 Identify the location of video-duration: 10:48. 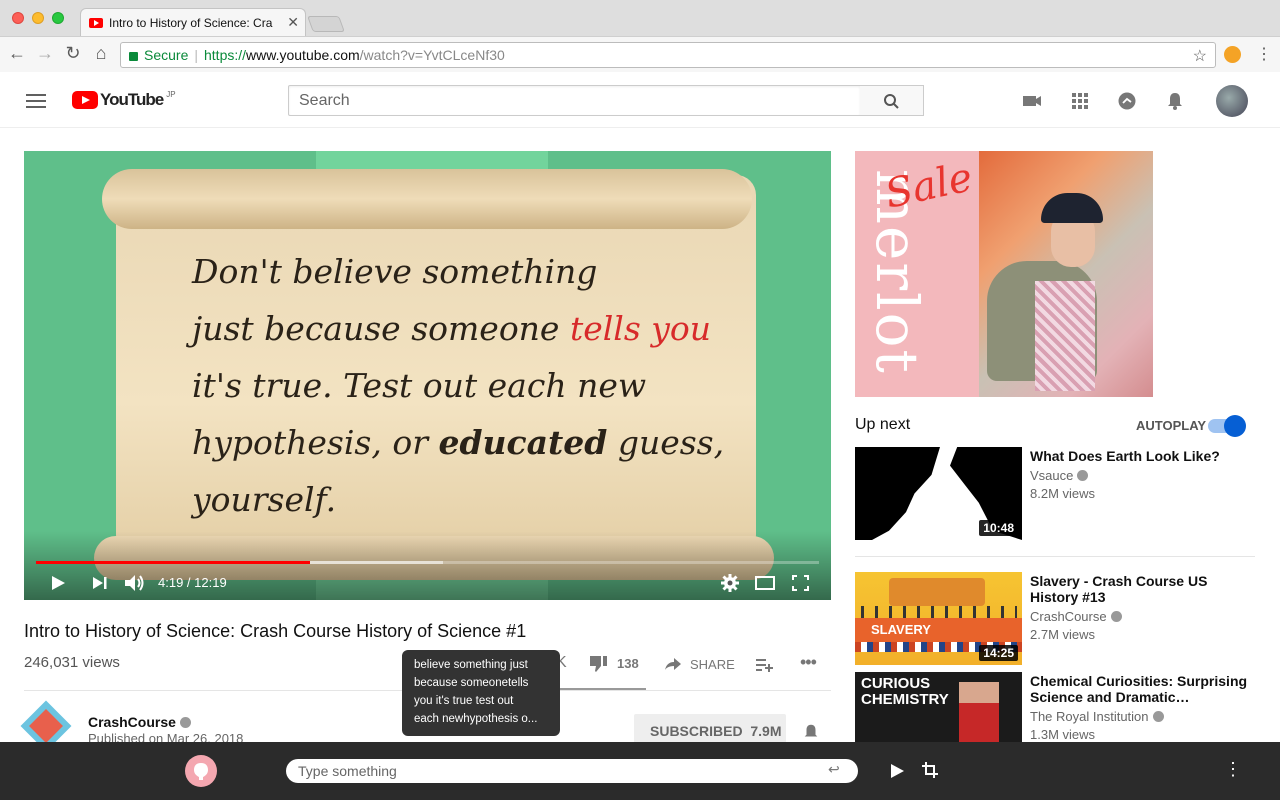
(998, 528).